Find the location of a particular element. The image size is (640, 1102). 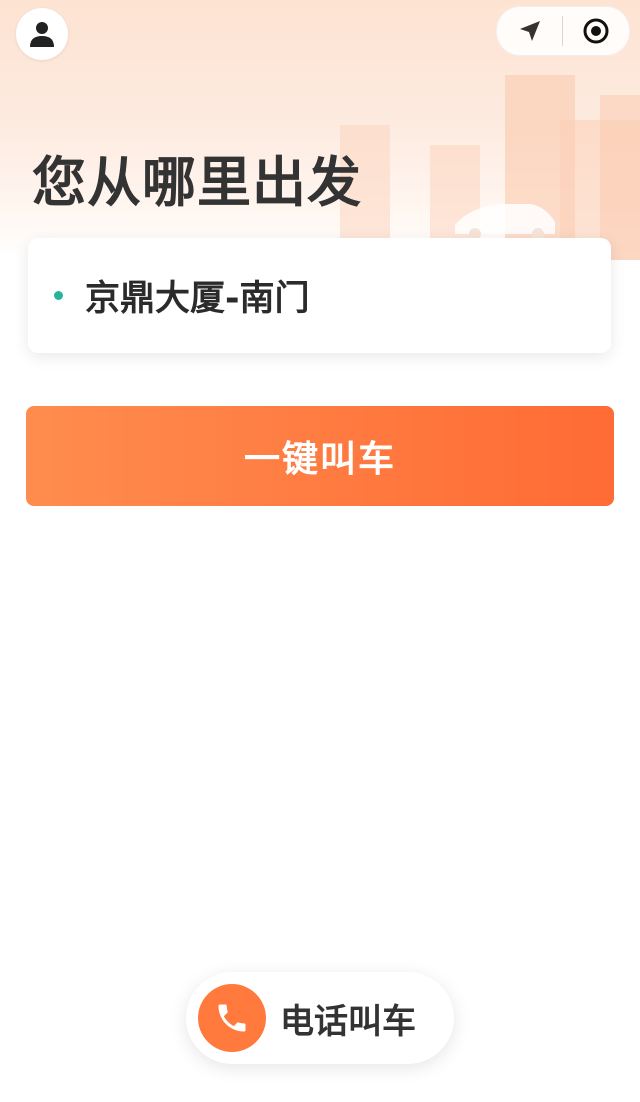

profile-button is located at coordinates (42, 34).